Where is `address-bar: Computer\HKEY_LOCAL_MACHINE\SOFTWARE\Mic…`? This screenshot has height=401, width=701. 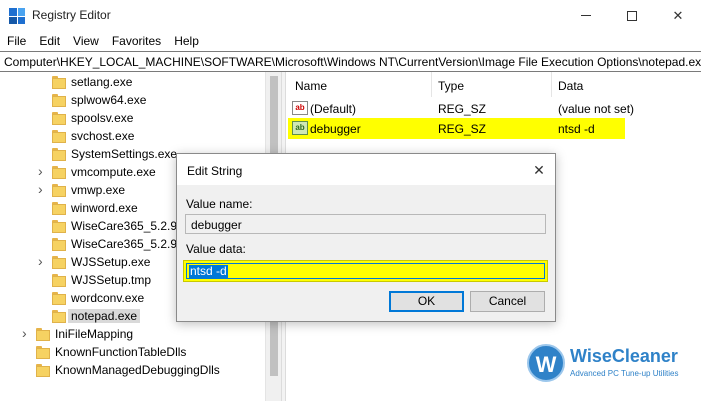 address-bar: Computer\HKEY_LOCAL_MACHINE\SOFTWARE\Mic… is located at coordinates (350, 61).